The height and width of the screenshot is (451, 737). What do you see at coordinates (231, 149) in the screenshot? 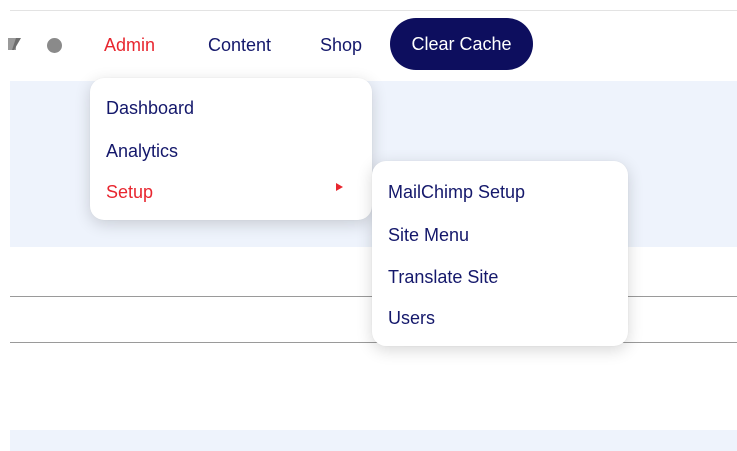
I see `admin-dropdown-menu: Dashboard Analytics Setup` at bounding box center [231, 149].